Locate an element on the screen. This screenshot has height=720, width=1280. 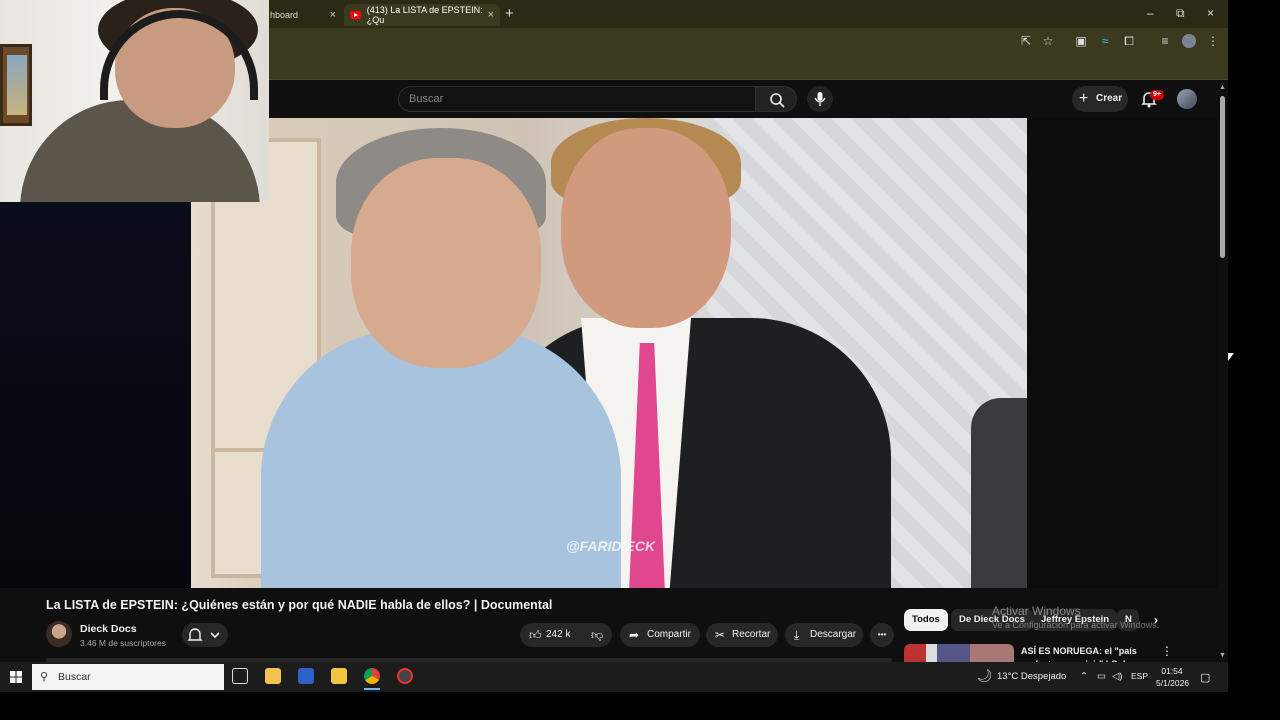
channel-avatar is located at coordinates (59, 634).